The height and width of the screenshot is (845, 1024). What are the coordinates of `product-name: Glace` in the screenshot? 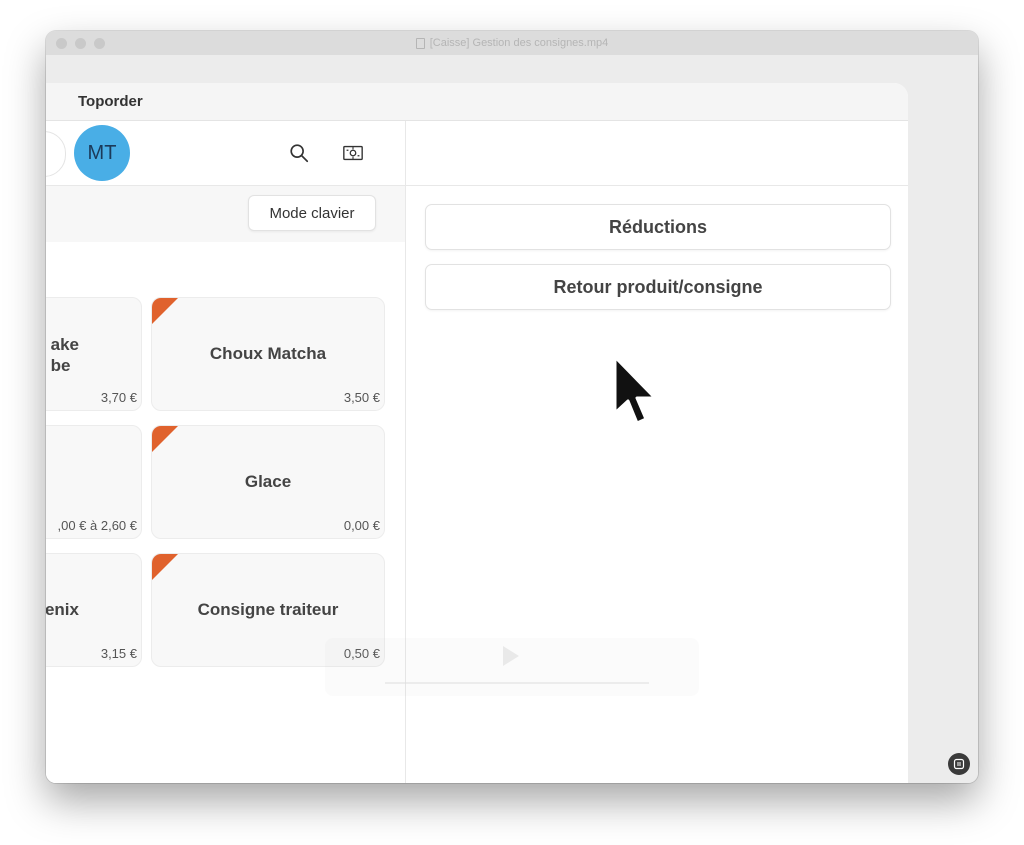 It's located at (268, 481).